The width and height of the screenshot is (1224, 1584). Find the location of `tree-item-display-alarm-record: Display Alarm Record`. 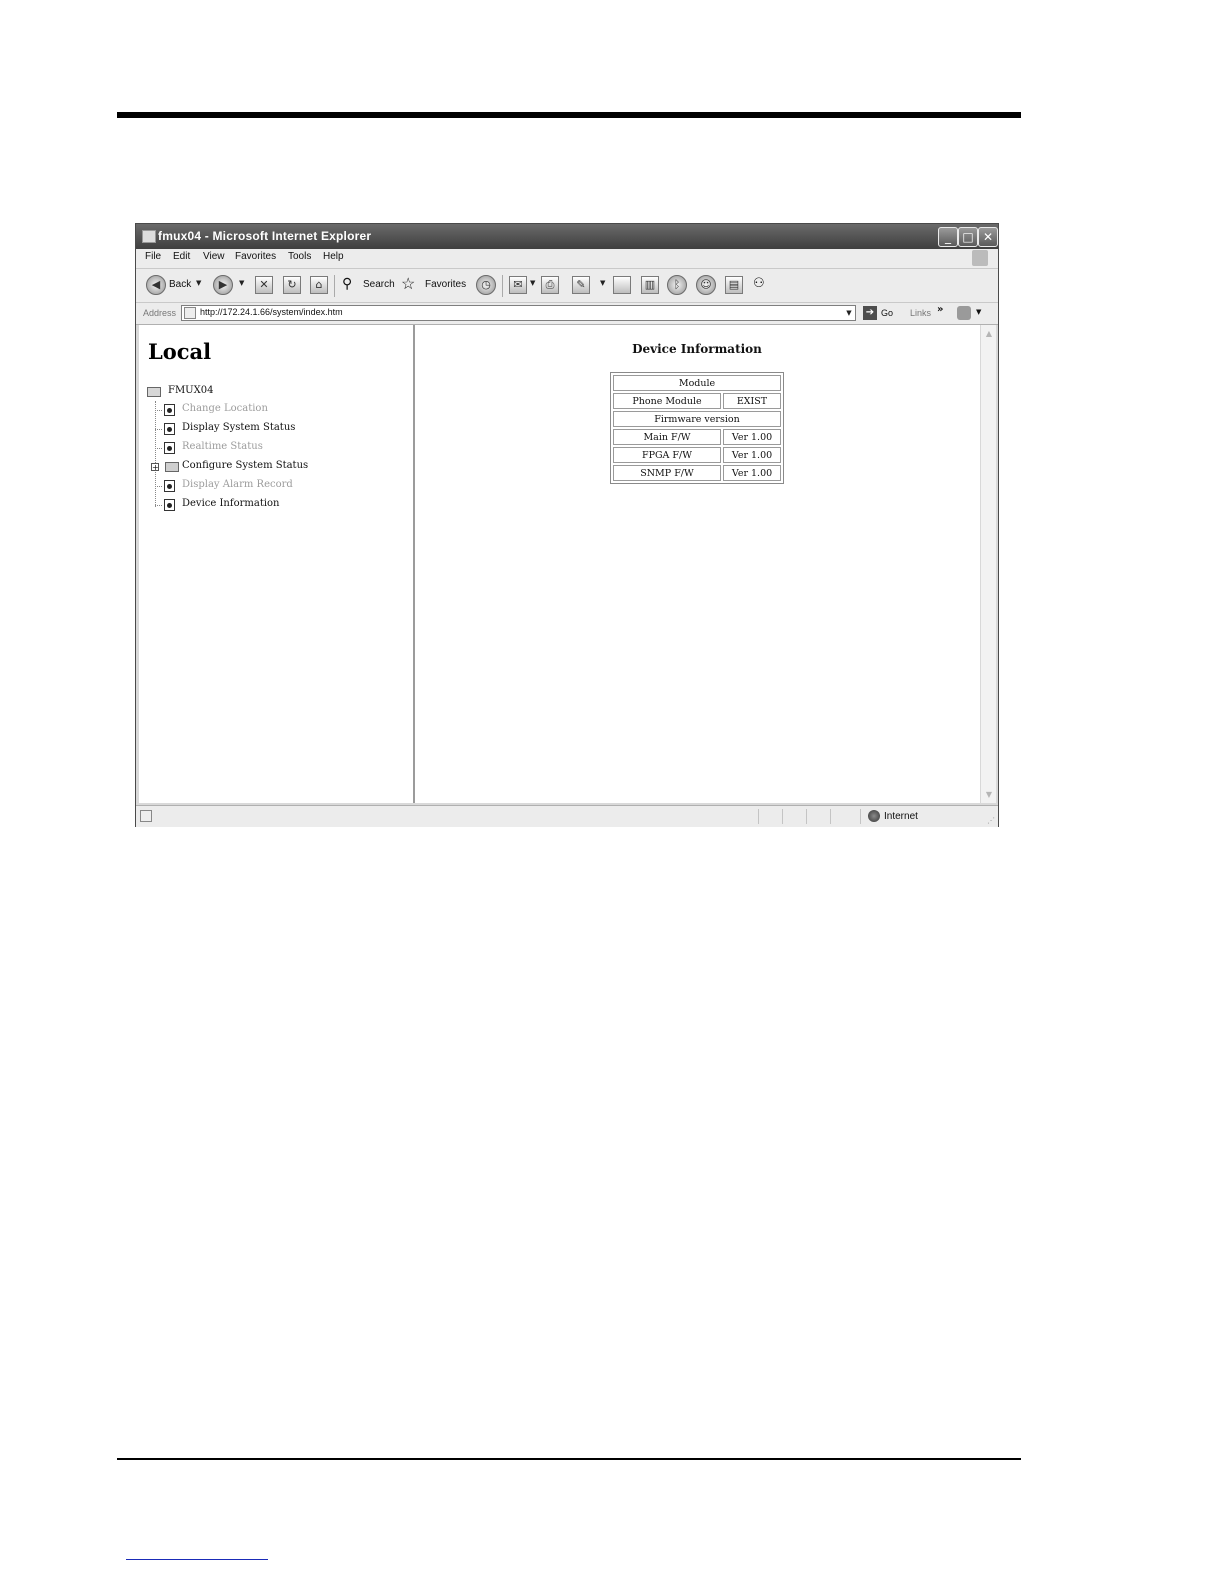

tree-item-display-alarm-record: Display Alarm Record is located at coordinates (280, 486).